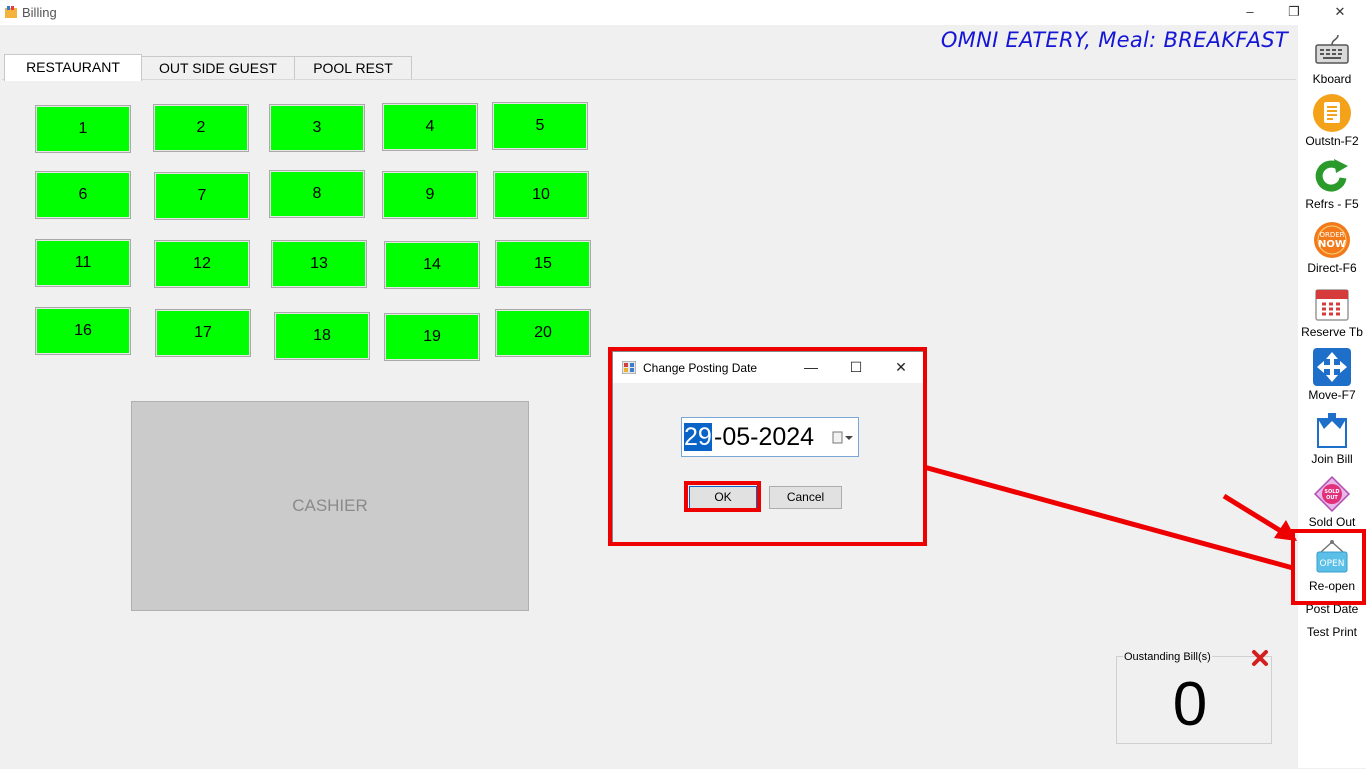 The width and height of the screenshot is (1366, 769). I want to click on window-minimize-button: –, so click(1250, 12).